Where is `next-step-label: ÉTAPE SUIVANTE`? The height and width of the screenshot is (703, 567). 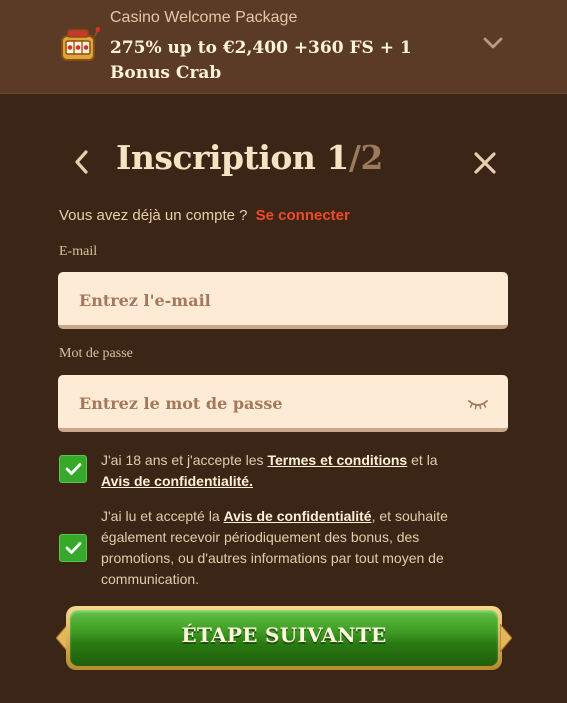 next-step-label: ÉTAPE SUIVANTE is located at coordinates (284, 635).